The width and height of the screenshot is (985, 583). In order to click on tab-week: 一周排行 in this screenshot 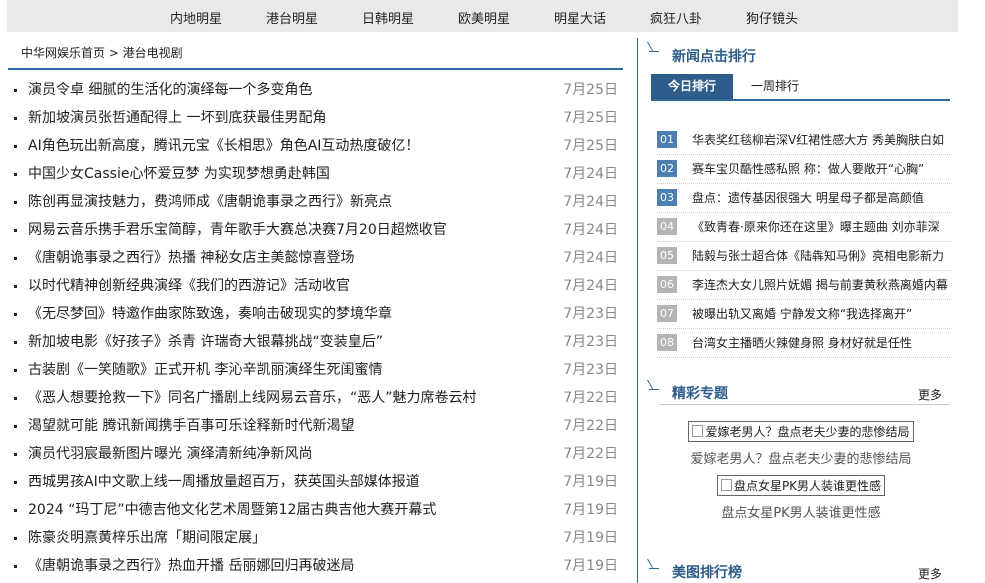, I will do `click(775, 86)`.